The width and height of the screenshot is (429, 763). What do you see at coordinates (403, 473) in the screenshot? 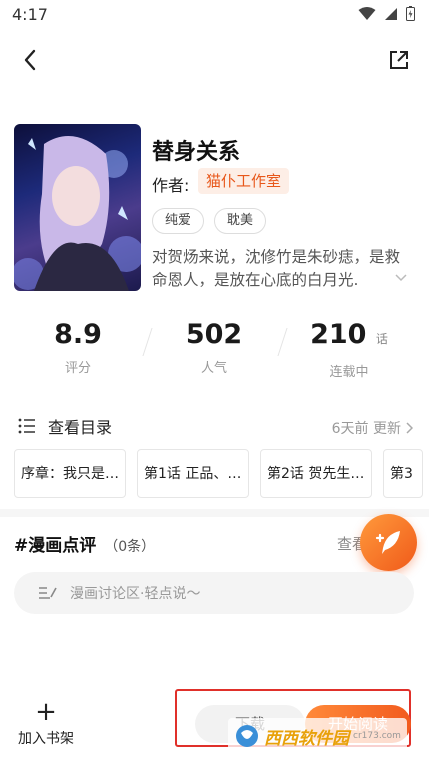
I see `chapter-item: 第3` at bounding box center [403, 473].